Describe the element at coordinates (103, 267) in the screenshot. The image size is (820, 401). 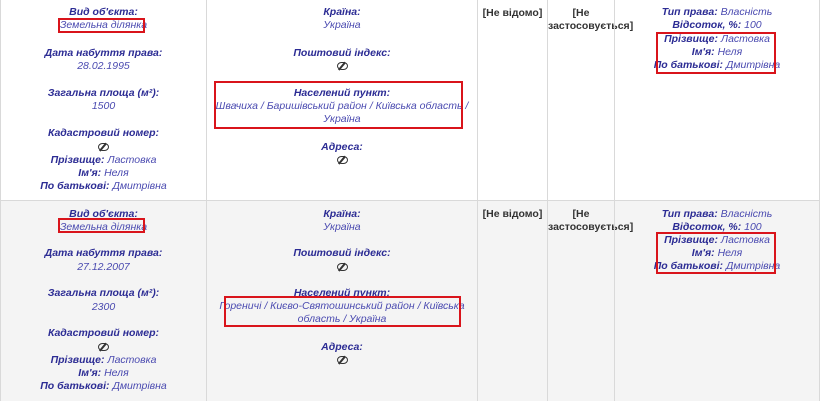
I see `acquired-date-value: 27.12.2007` at that location.